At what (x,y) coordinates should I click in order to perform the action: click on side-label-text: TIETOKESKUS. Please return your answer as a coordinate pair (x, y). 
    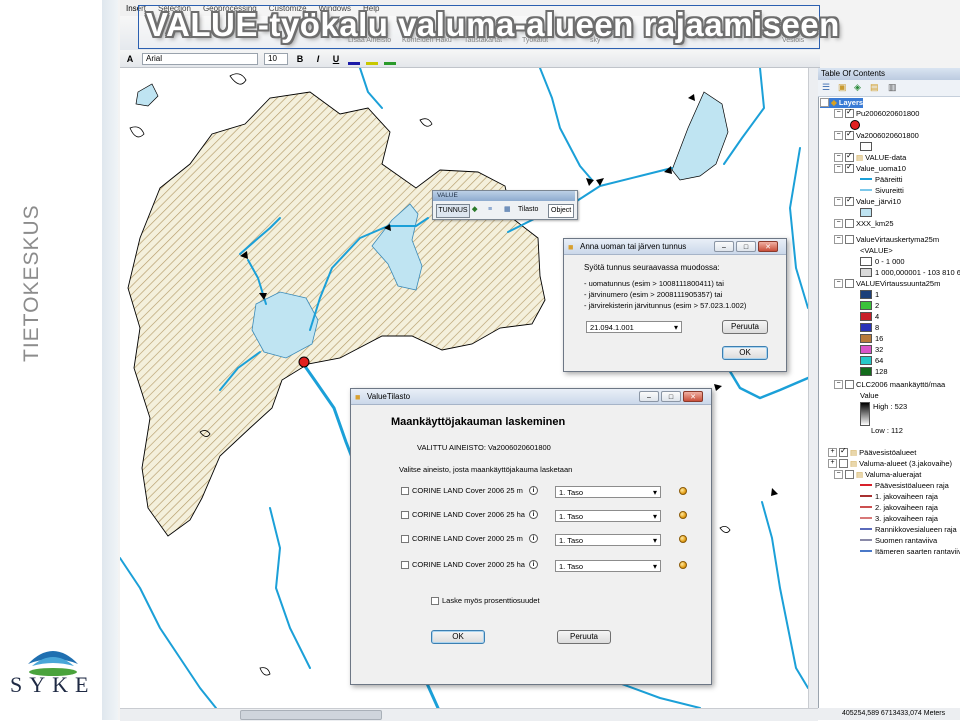
    Looking at the image, I should click on (31, 283).